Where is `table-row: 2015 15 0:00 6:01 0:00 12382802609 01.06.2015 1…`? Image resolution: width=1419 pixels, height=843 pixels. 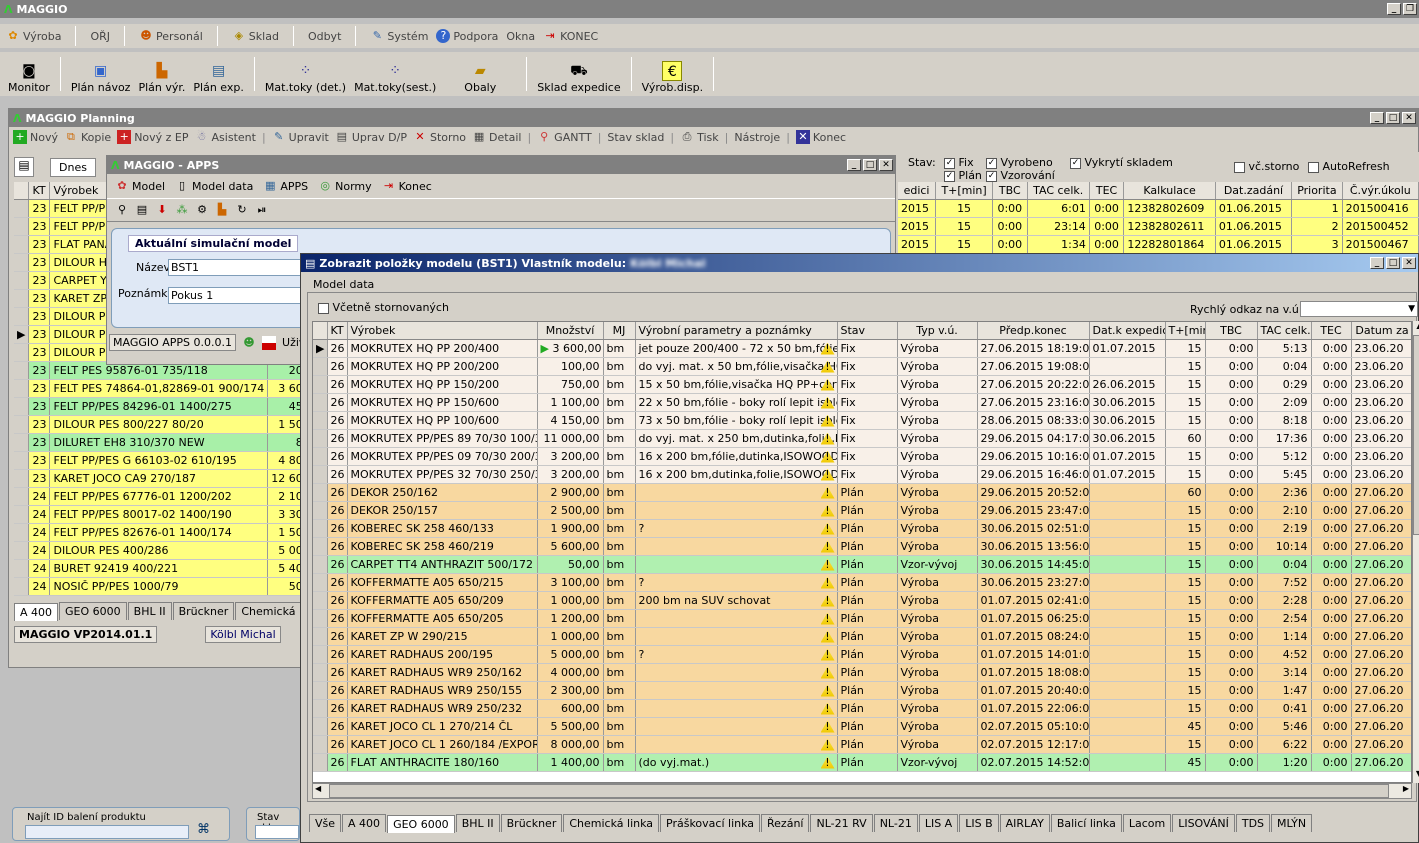
table-row: 2015 15 0:00 6:01 0:00 12382802609 01.06.2015 1… is located at coordinates (1158, 208).